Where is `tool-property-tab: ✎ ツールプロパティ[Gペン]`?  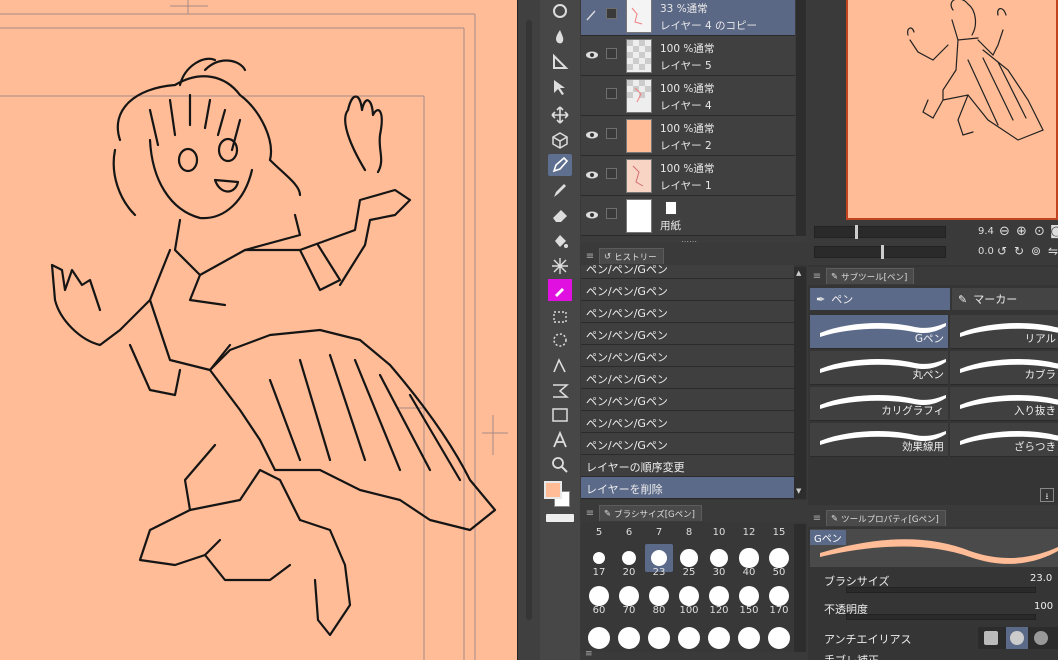
tool-property-tab: ✎ ツールプロパティ[Gペン] is located at coordinates (886, 518).